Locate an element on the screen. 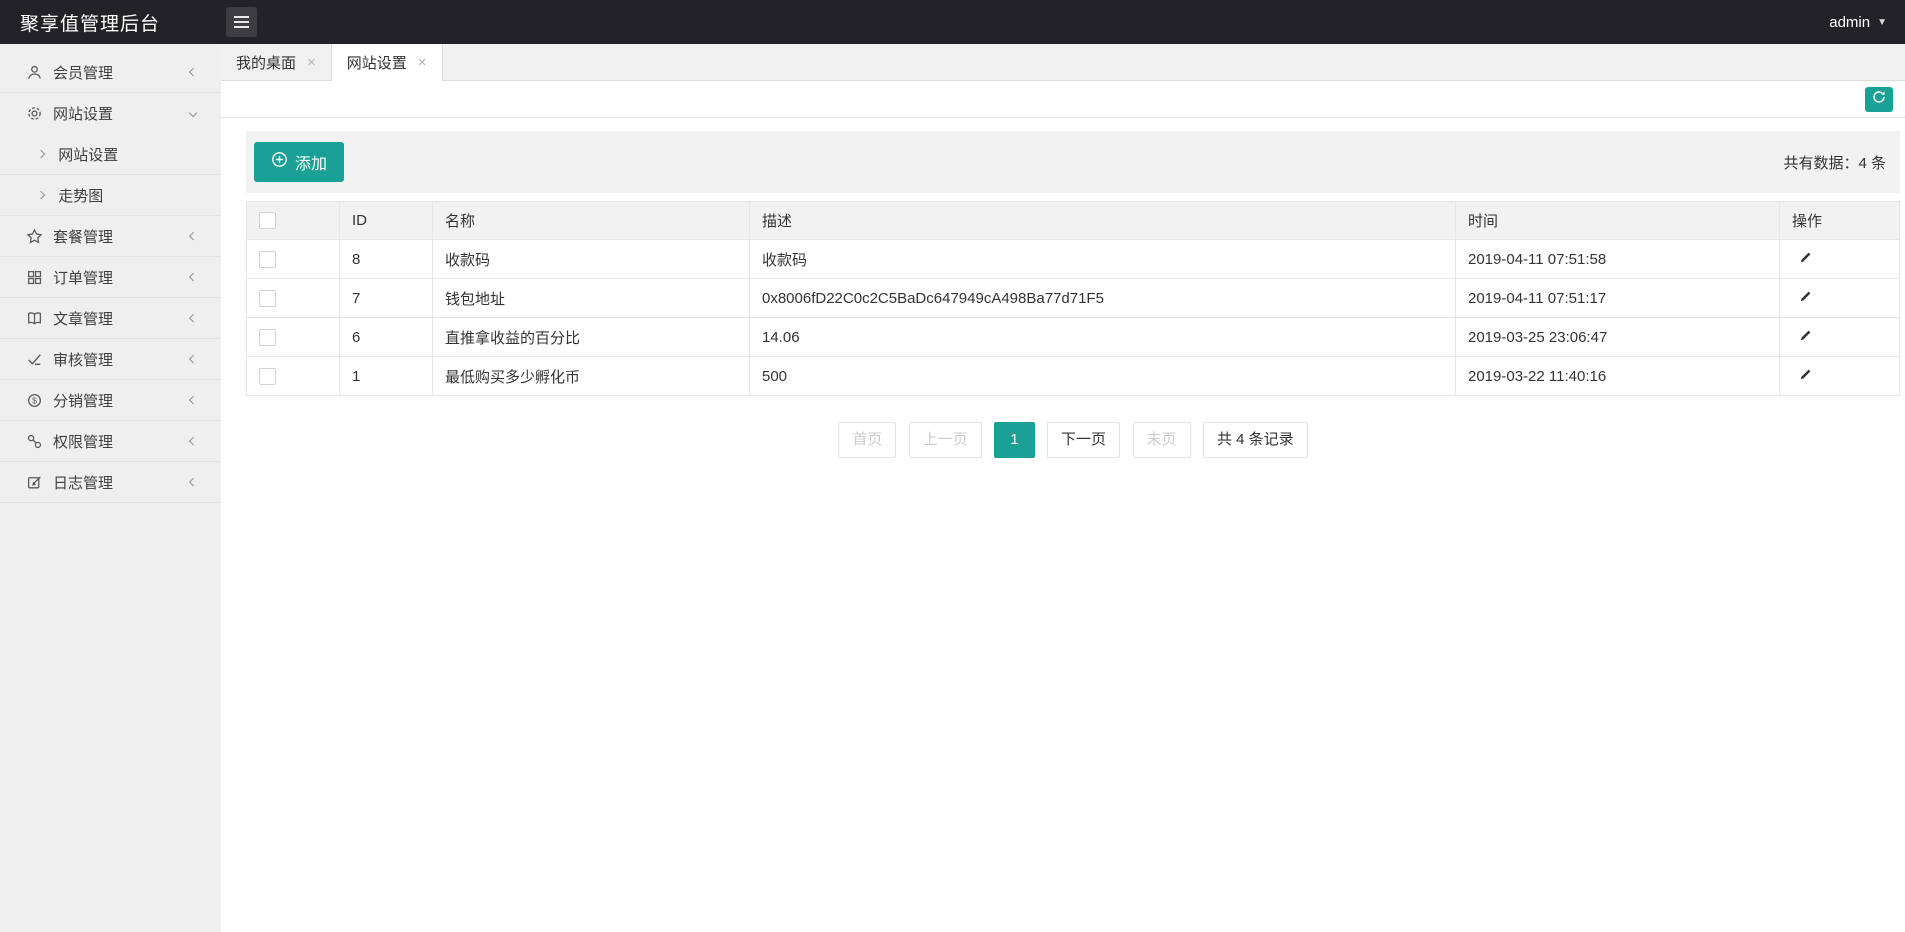 The height and width of the screenshot is (932, 1905). grid-icon is located at coordinates (34, 277).